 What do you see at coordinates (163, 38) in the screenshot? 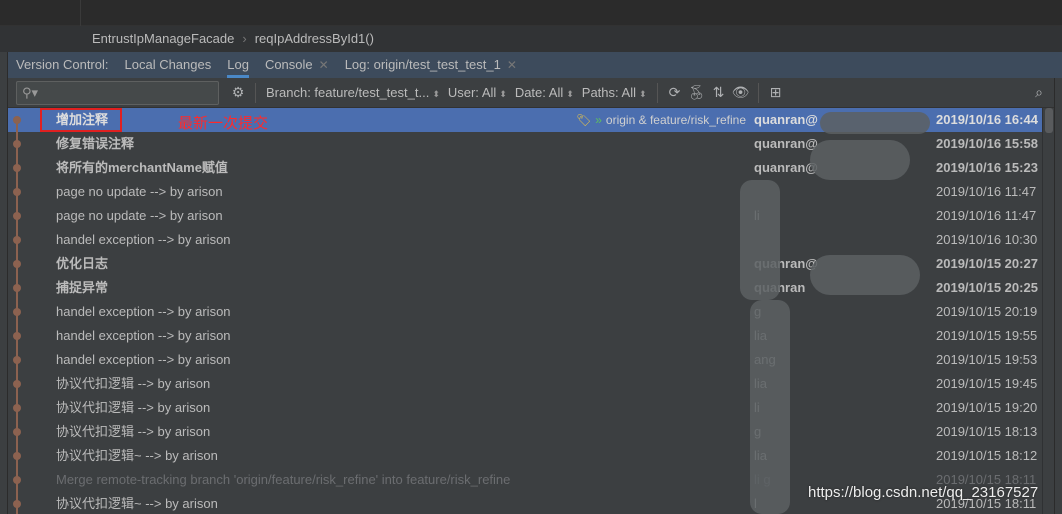
I see `breadcrumb-class: EntrustIpManageFacade` at bounding box center [163, 38].